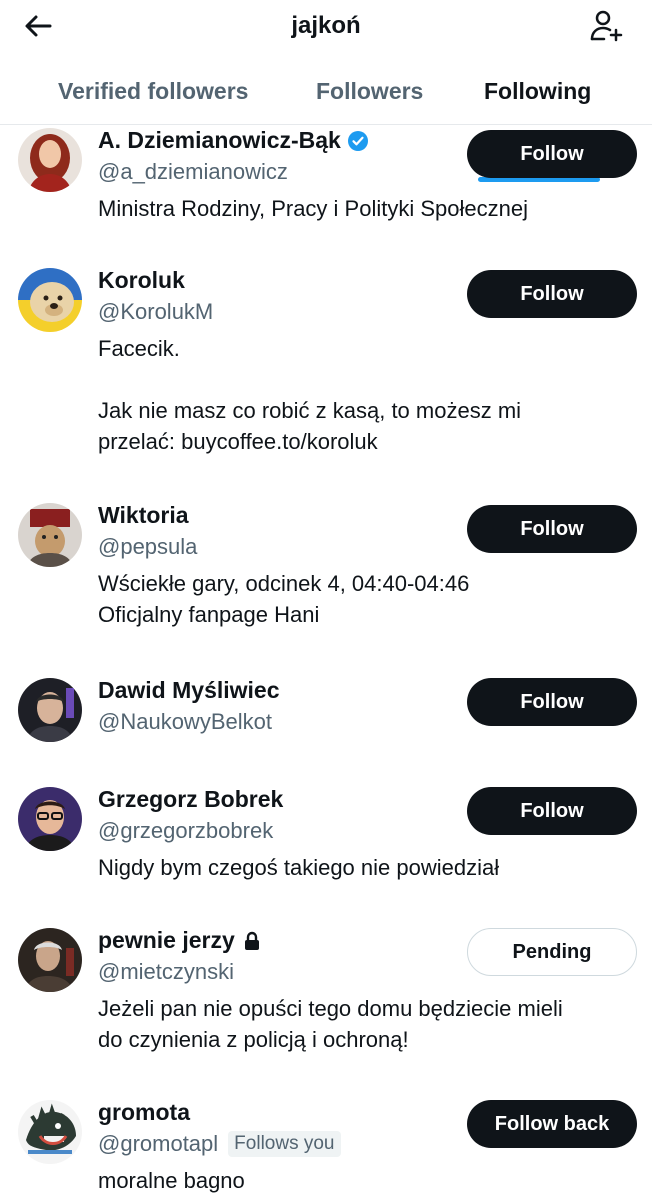  What do you see at coordinates (326, 25) in the screenshot?
I see `page-title: jajkoń` at bounding box center [326, 25].